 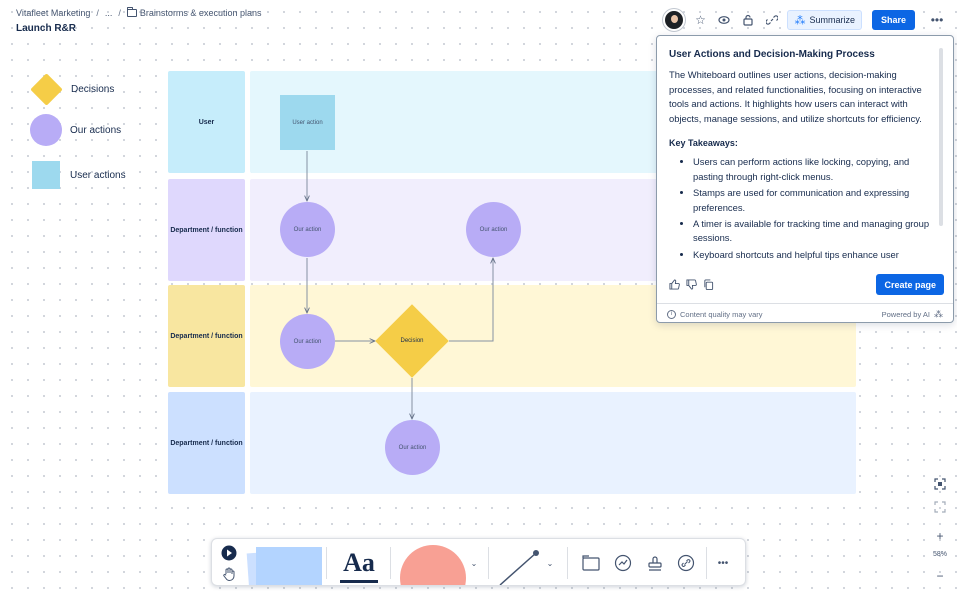 I want to click on frame-icon, so click(x=591, y=563).